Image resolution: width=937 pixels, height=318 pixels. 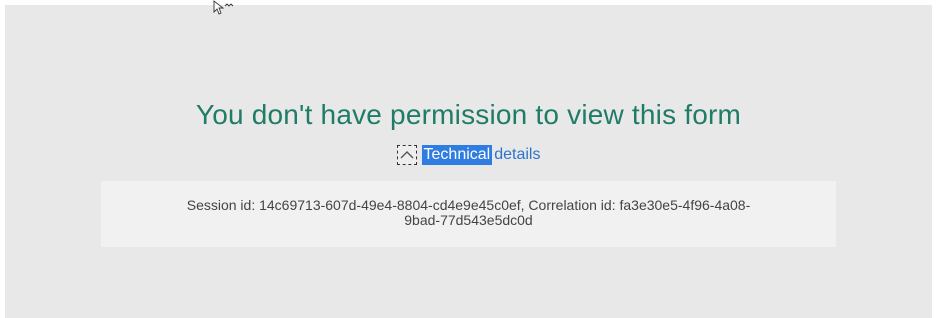 I want to click on technical-details-row: Technical details, so click(x=468, y=155).